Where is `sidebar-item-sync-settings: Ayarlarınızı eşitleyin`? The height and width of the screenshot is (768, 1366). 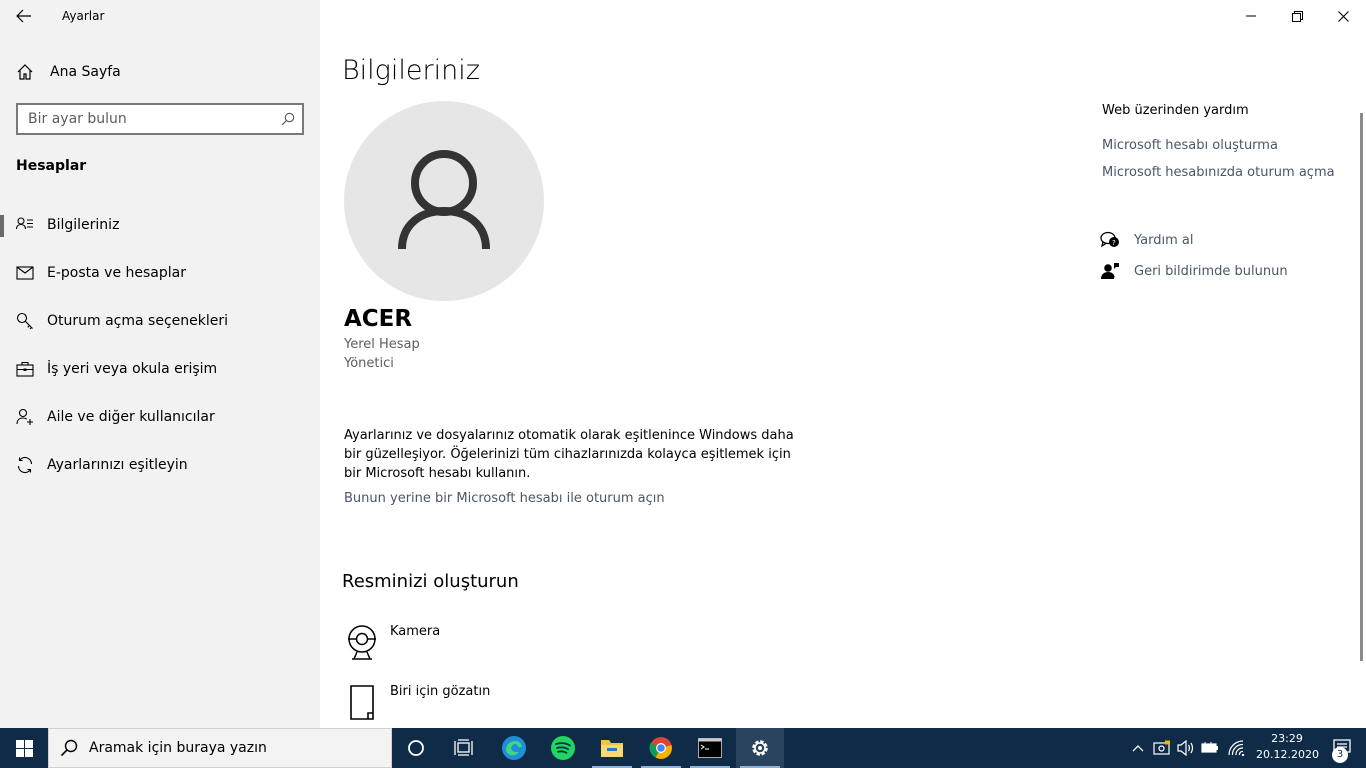
sidebar-item-sync-settings: Ayarlarınızı eşitleyin is located at coordinates (160, 465).